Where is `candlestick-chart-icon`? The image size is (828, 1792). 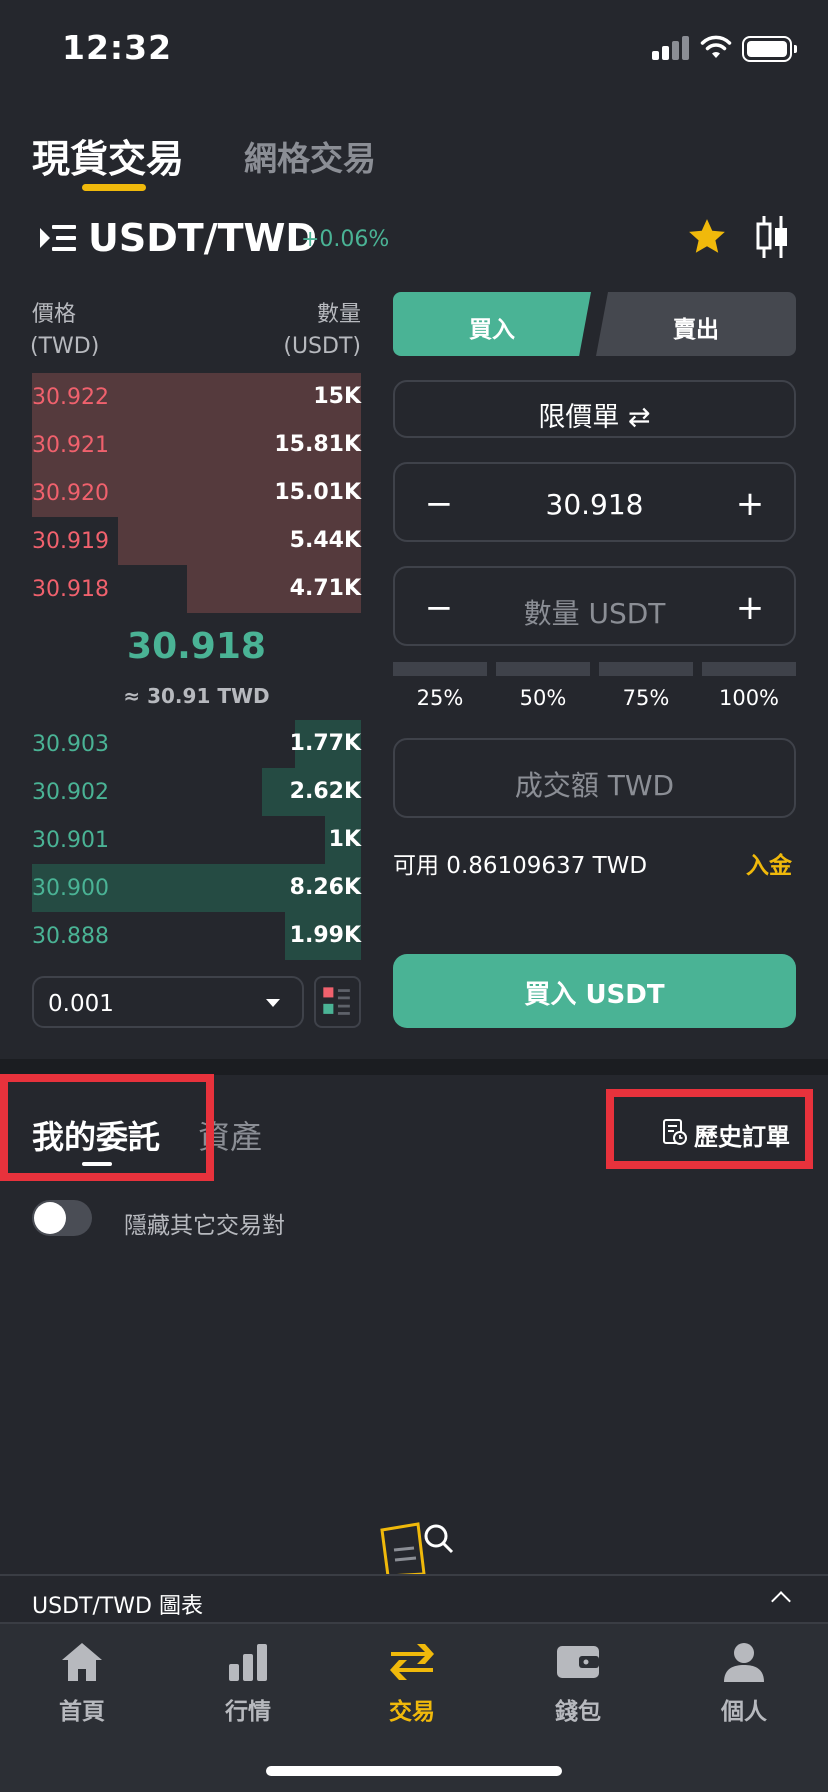 candlestick-chart-icon is located at coordinates (772, 237).